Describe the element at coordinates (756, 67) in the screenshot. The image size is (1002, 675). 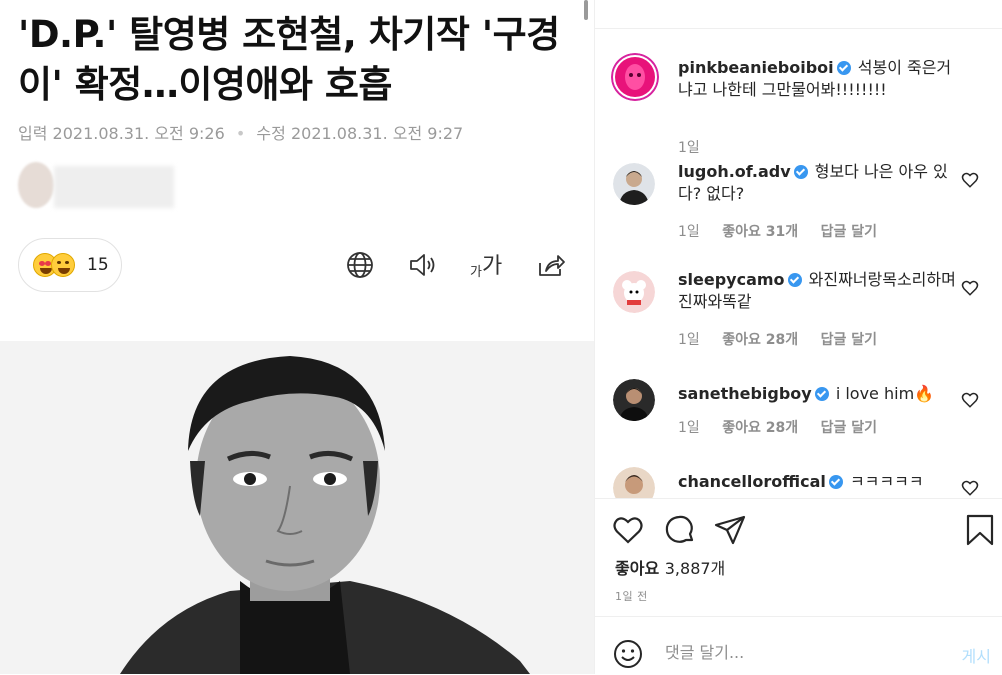
I see `comment-username: pinkbeanieboiboi` at that location.